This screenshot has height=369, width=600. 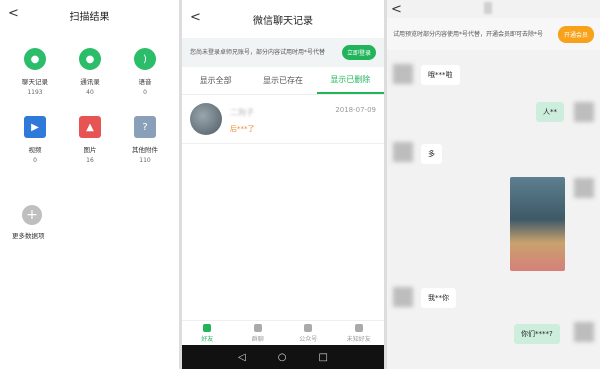 I want to click on nav-group-chats: 群聊, so click(x=258, y=333).